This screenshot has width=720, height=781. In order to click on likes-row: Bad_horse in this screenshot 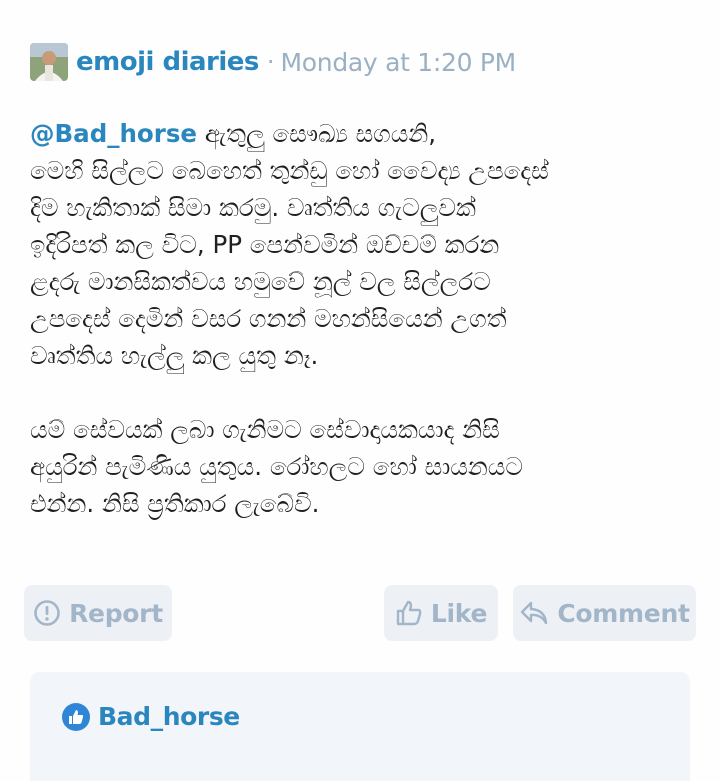, I will do `click(151, 716)`.